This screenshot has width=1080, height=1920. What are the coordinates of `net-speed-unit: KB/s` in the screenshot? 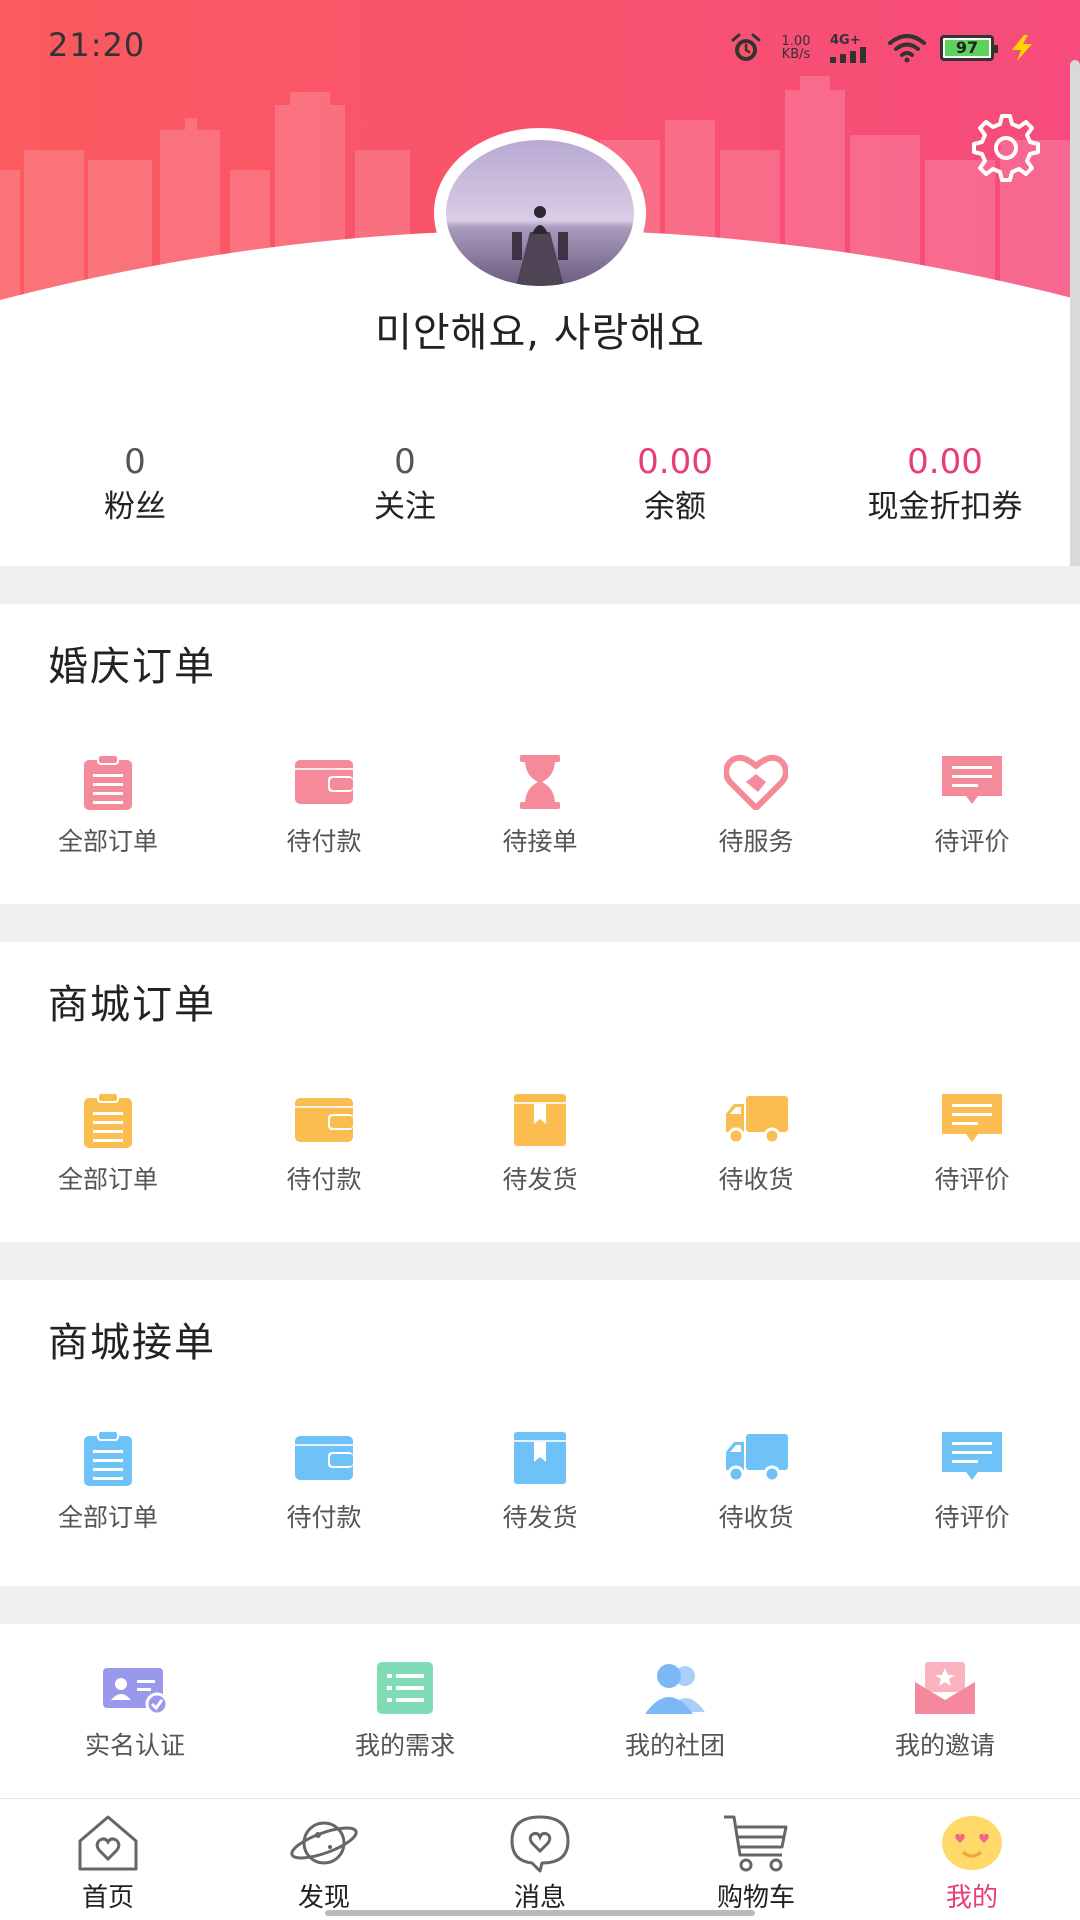 It's located at (796, 54).